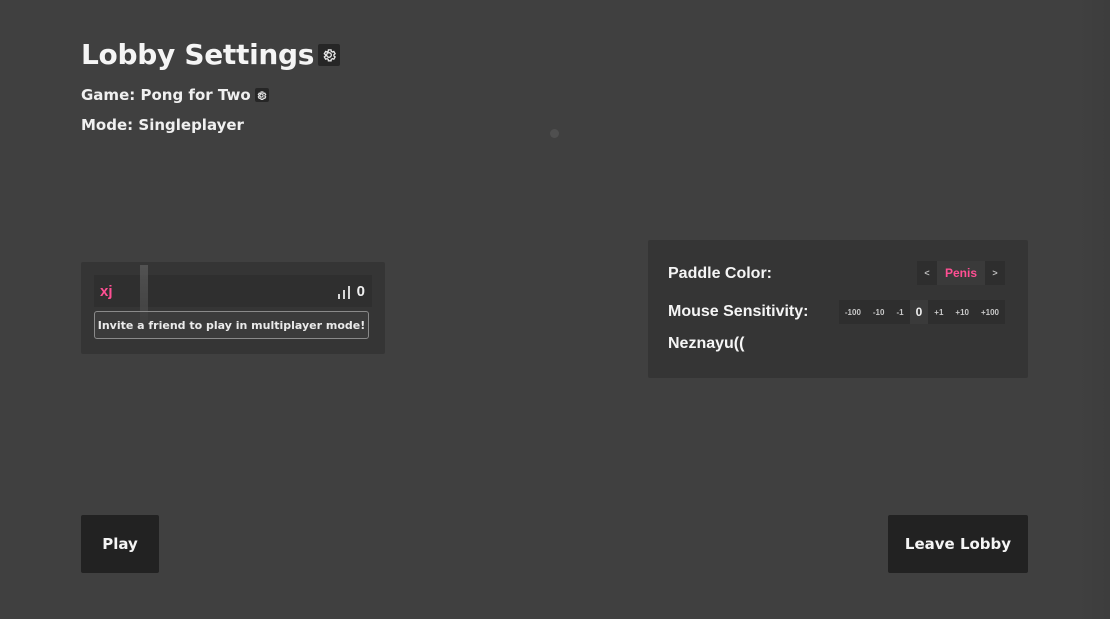 The image size is (1110, 619). Describe the element at coordinates (879, 312) in the screenshot. I see `sensitivity-minus-10-button: -10` at that location.